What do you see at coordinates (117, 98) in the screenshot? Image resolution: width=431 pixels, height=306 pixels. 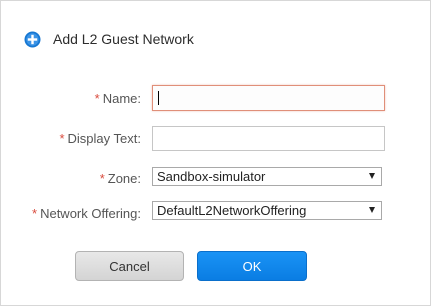 I see `name-label: * Name:` at bounding box center [117, 98].